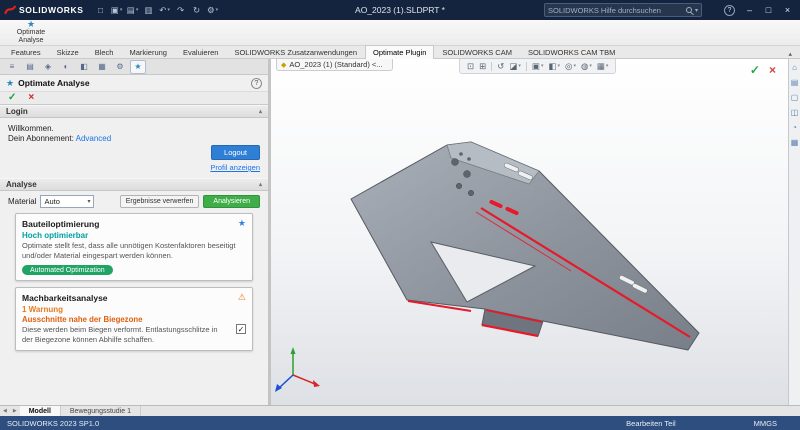 This screenshot has width=800, height=430. Describe the element at coordinates (41, 138) in the screenshot. I see `subscription-label: Dein Abonnement:` at that location.